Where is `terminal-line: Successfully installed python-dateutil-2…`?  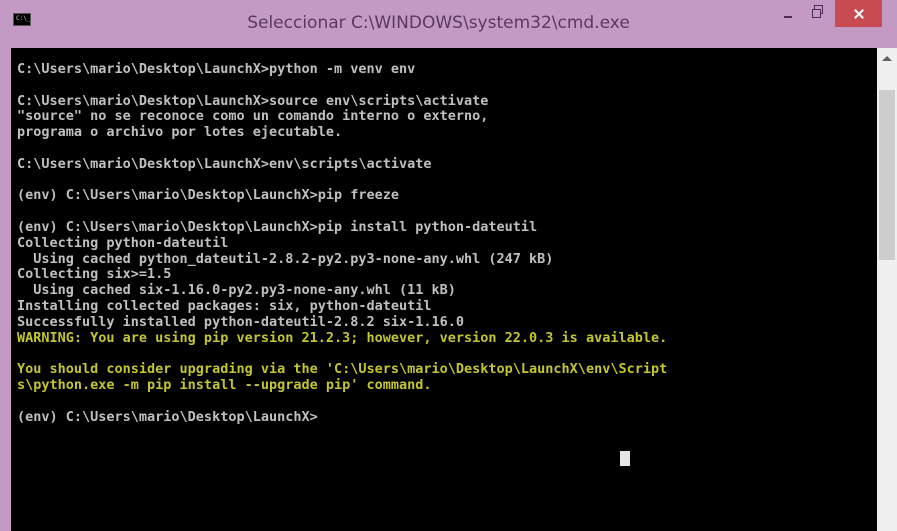 terminal-line: Successfully installed python-dateutil-2… is located at coordinates (241, 321).